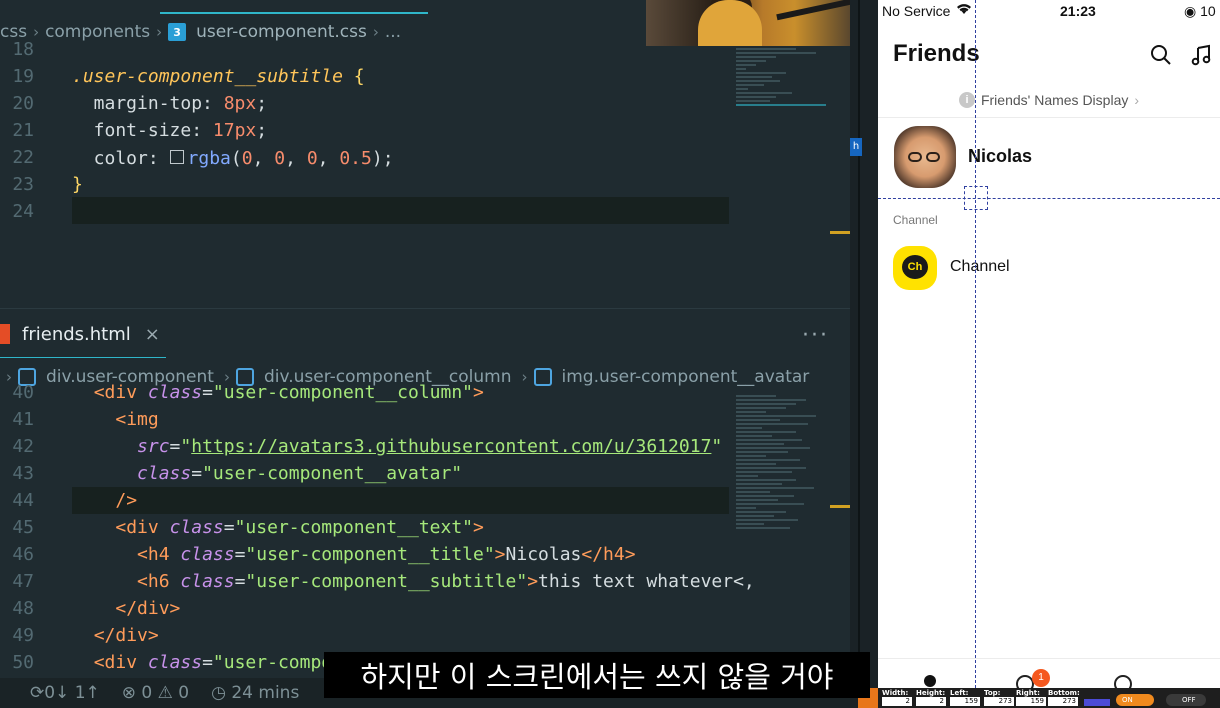 The width and height of the screenshot is (1220, 708). I want to click on line-number: 47, so click(23, 581).